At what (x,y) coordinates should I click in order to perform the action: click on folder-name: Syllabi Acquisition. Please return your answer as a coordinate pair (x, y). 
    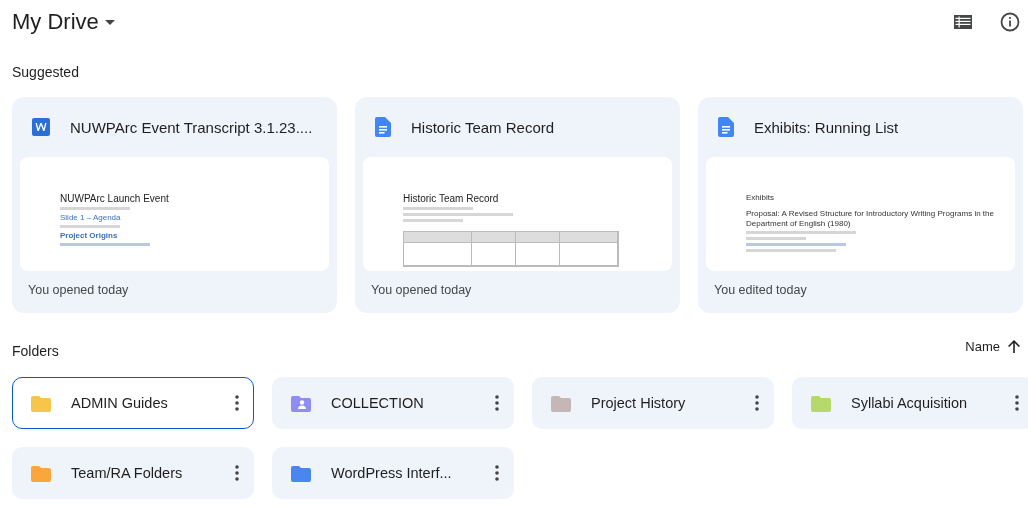
    Looking at the image, I should click on (910, 403).